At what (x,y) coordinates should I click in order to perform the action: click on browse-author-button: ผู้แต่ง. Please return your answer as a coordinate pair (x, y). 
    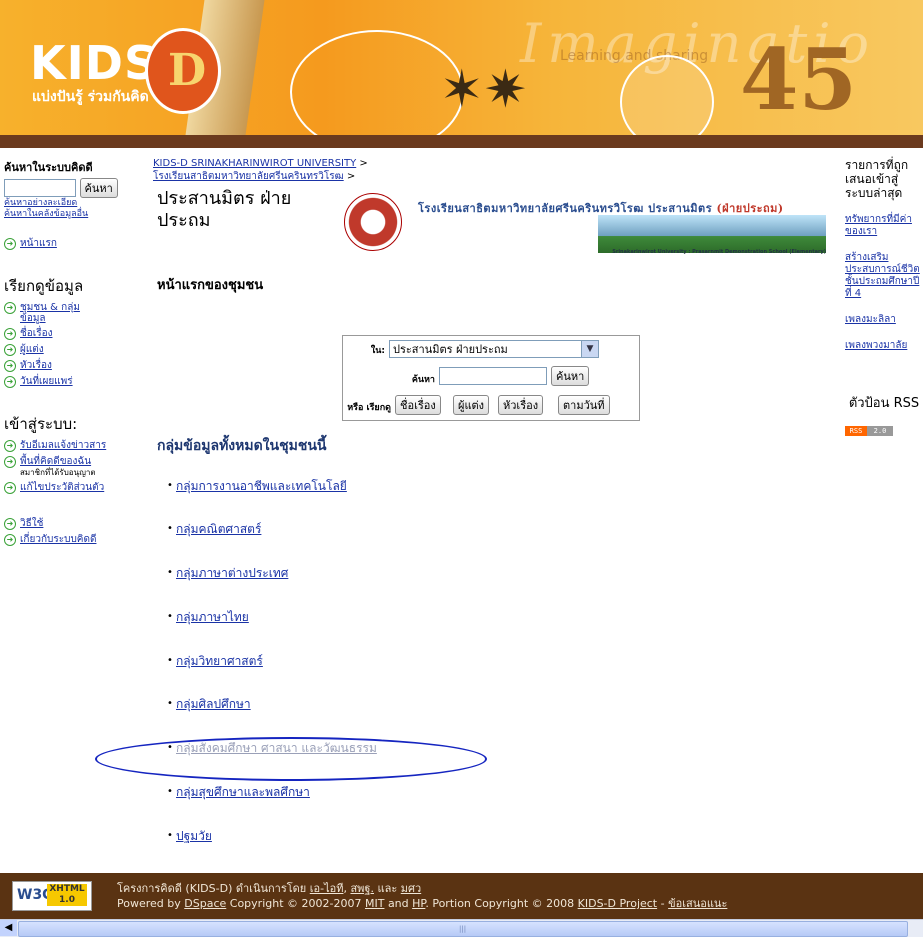
    Looking at the image, I should click on (471, 405).